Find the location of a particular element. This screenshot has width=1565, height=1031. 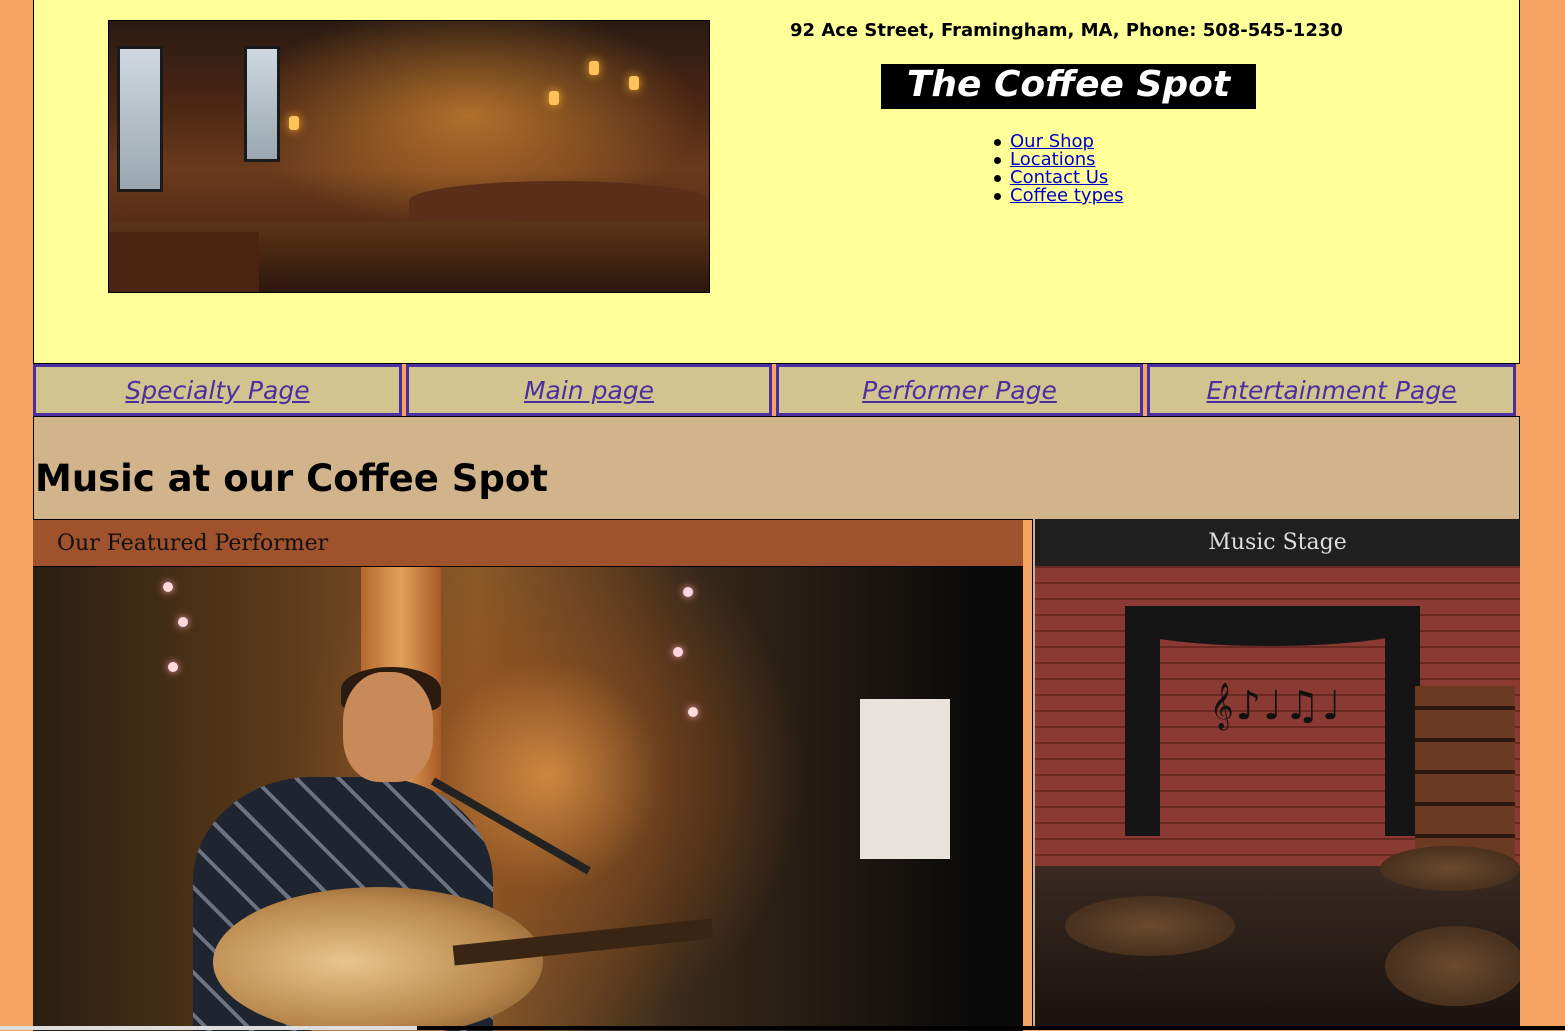

link-coffee-types: Coffee types is located at coordinates (1066, 195).